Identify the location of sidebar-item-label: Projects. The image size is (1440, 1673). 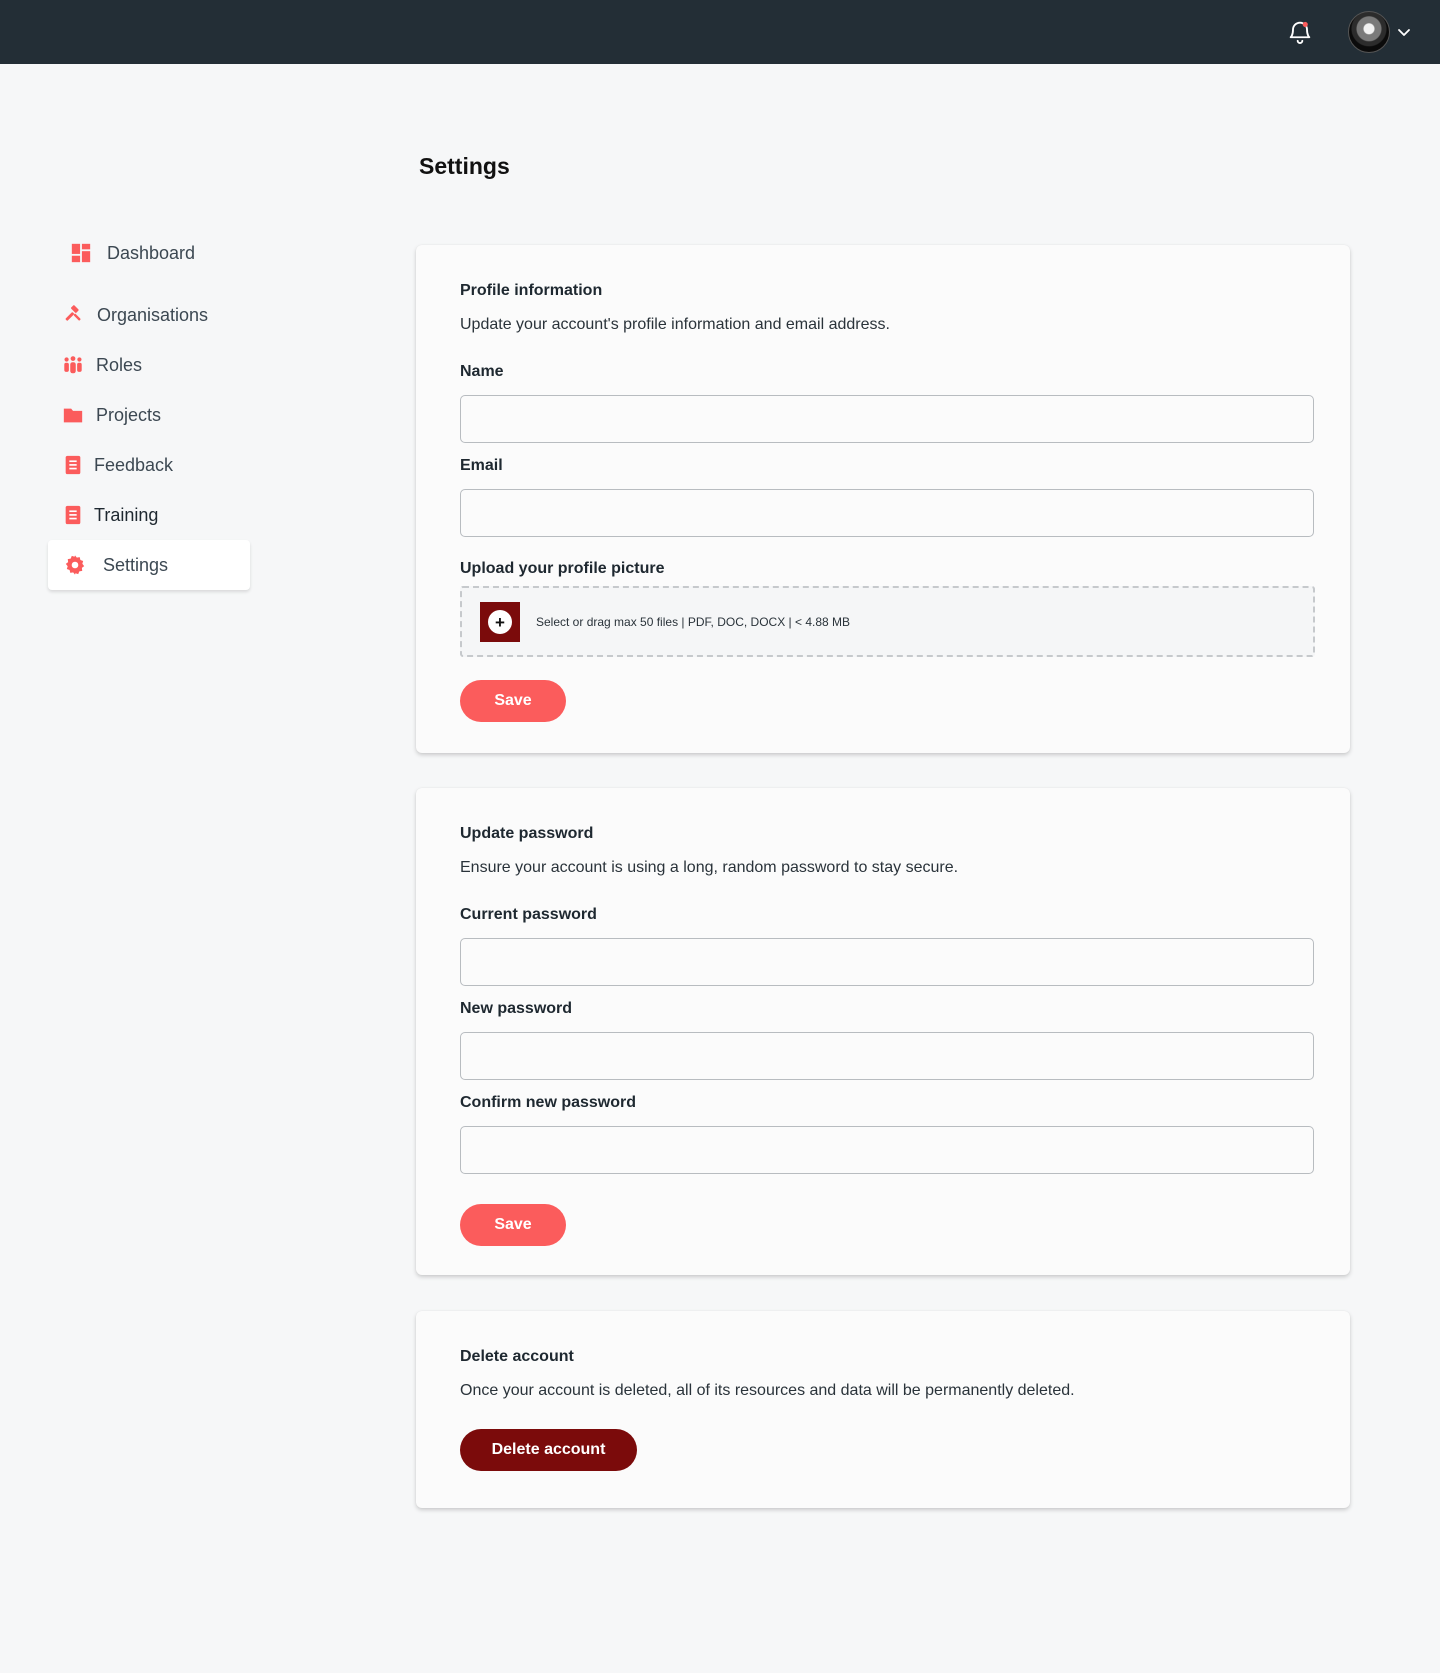
(129, 414).